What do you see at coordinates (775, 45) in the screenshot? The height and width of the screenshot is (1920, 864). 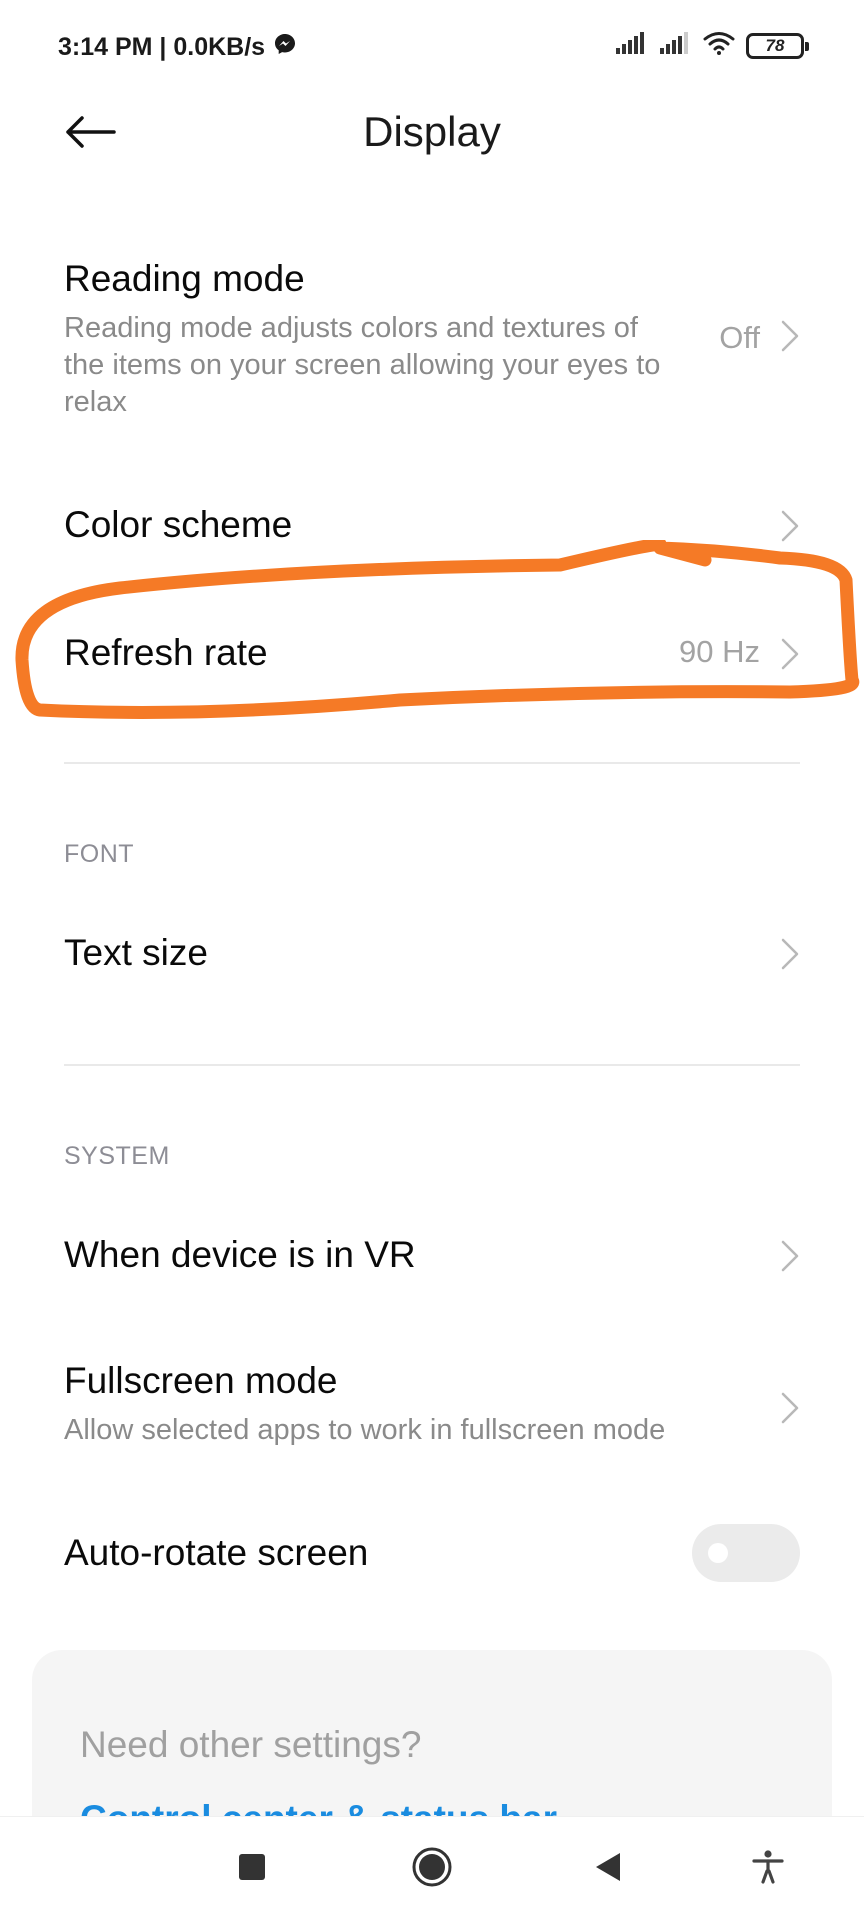 I see `battery-level: 78` at bounding box center [775, 45].